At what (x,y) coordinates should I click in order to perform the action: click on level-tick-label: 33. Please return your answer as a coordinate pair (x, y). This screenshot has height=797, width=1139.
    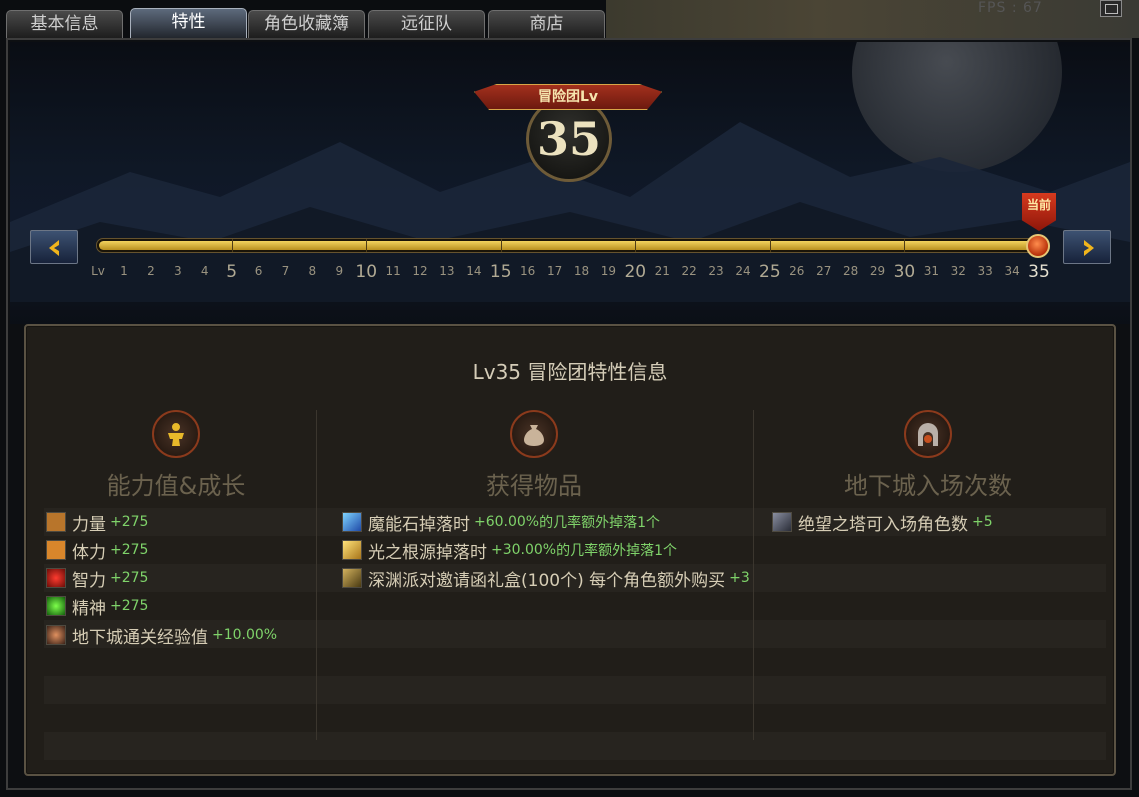
    Looking at the image, I should click on (985, 271).